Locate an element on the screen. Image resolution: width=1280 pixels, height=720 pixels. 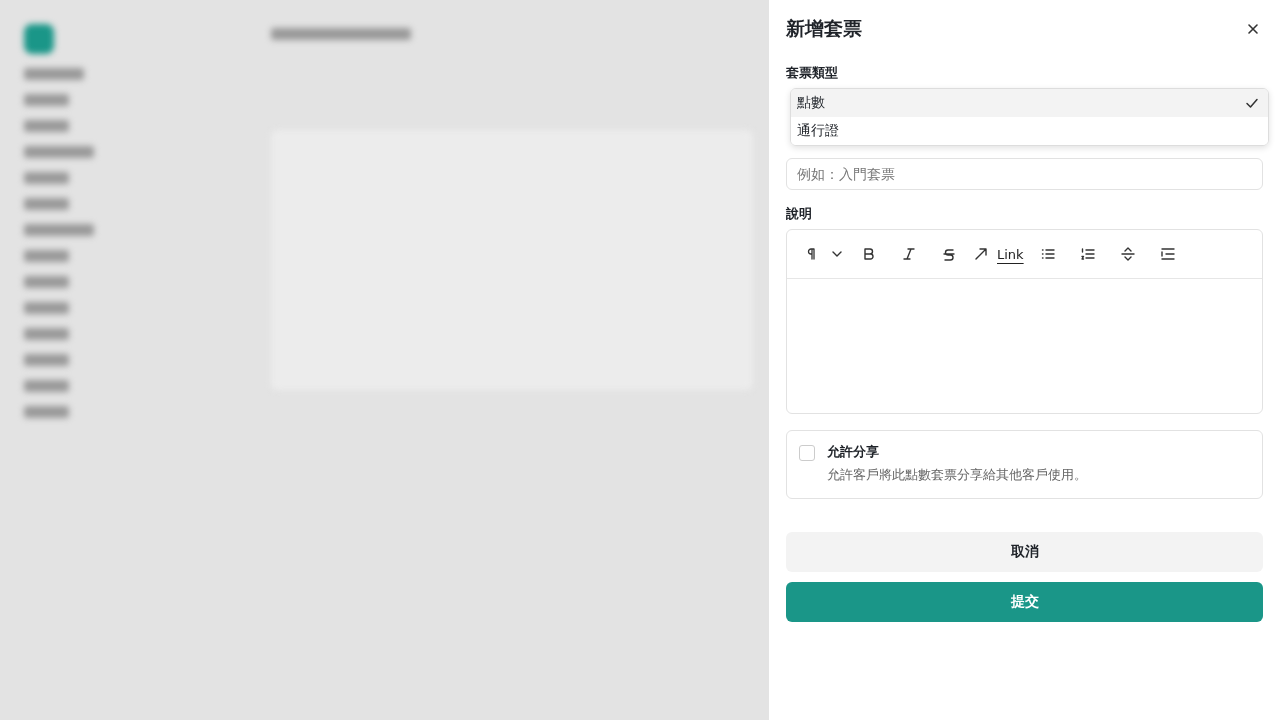
bullet-list-icon is located at coordinates (1047, 254).